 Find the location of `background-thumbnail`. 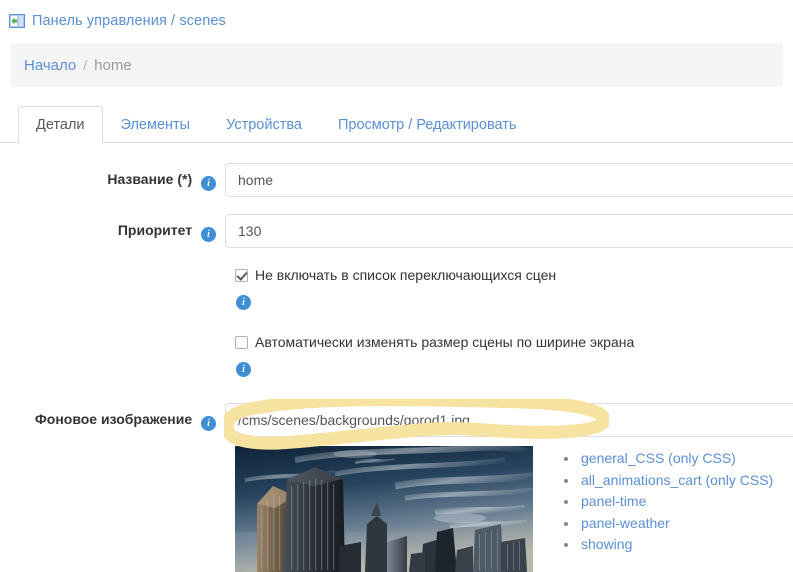

background-thumbnail is located at coordinates (384, 509).